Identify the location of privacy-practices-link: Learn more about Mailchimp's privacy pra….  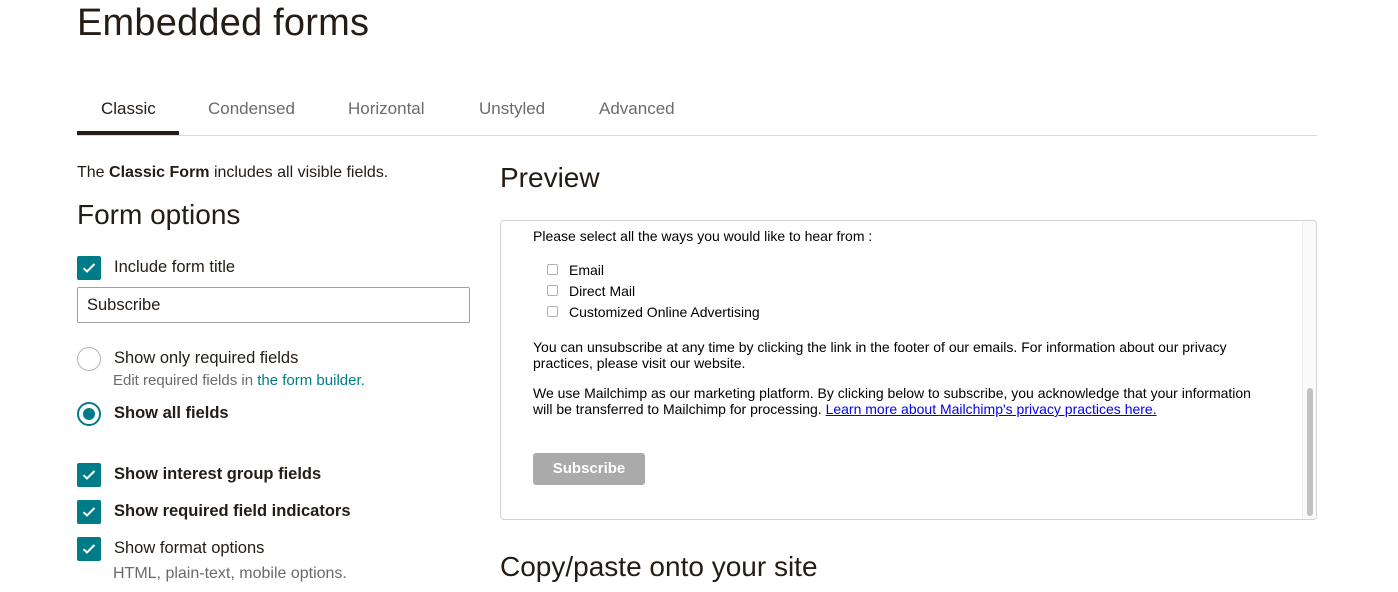
(991, 409).